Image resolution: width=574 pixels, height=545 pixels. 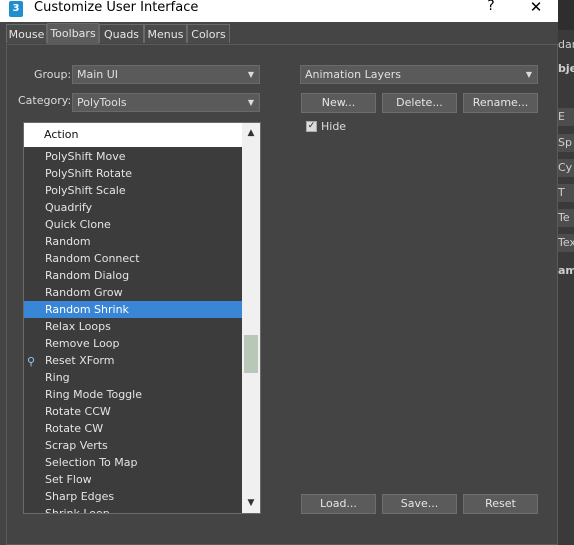 What do you see at coordinates (78, 326) in the screenshot?
I see `list-item-label: Relax Loops` at bounding box center [78, 326].